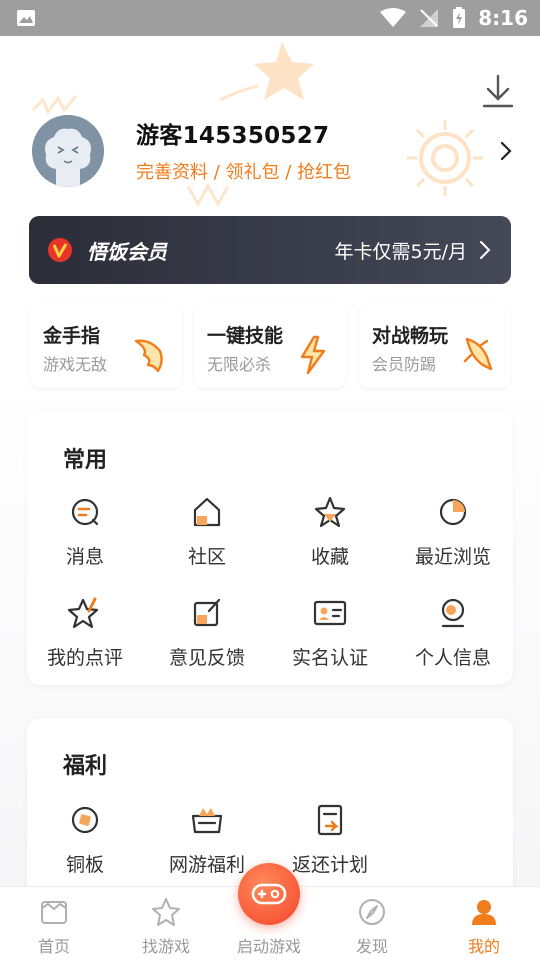 This screenshot has height=960, width=540. What do you see at coordinates (329, 557) in the screenshot?
I see `grid-item-label: 收藏` at bounding box center [329, 557].